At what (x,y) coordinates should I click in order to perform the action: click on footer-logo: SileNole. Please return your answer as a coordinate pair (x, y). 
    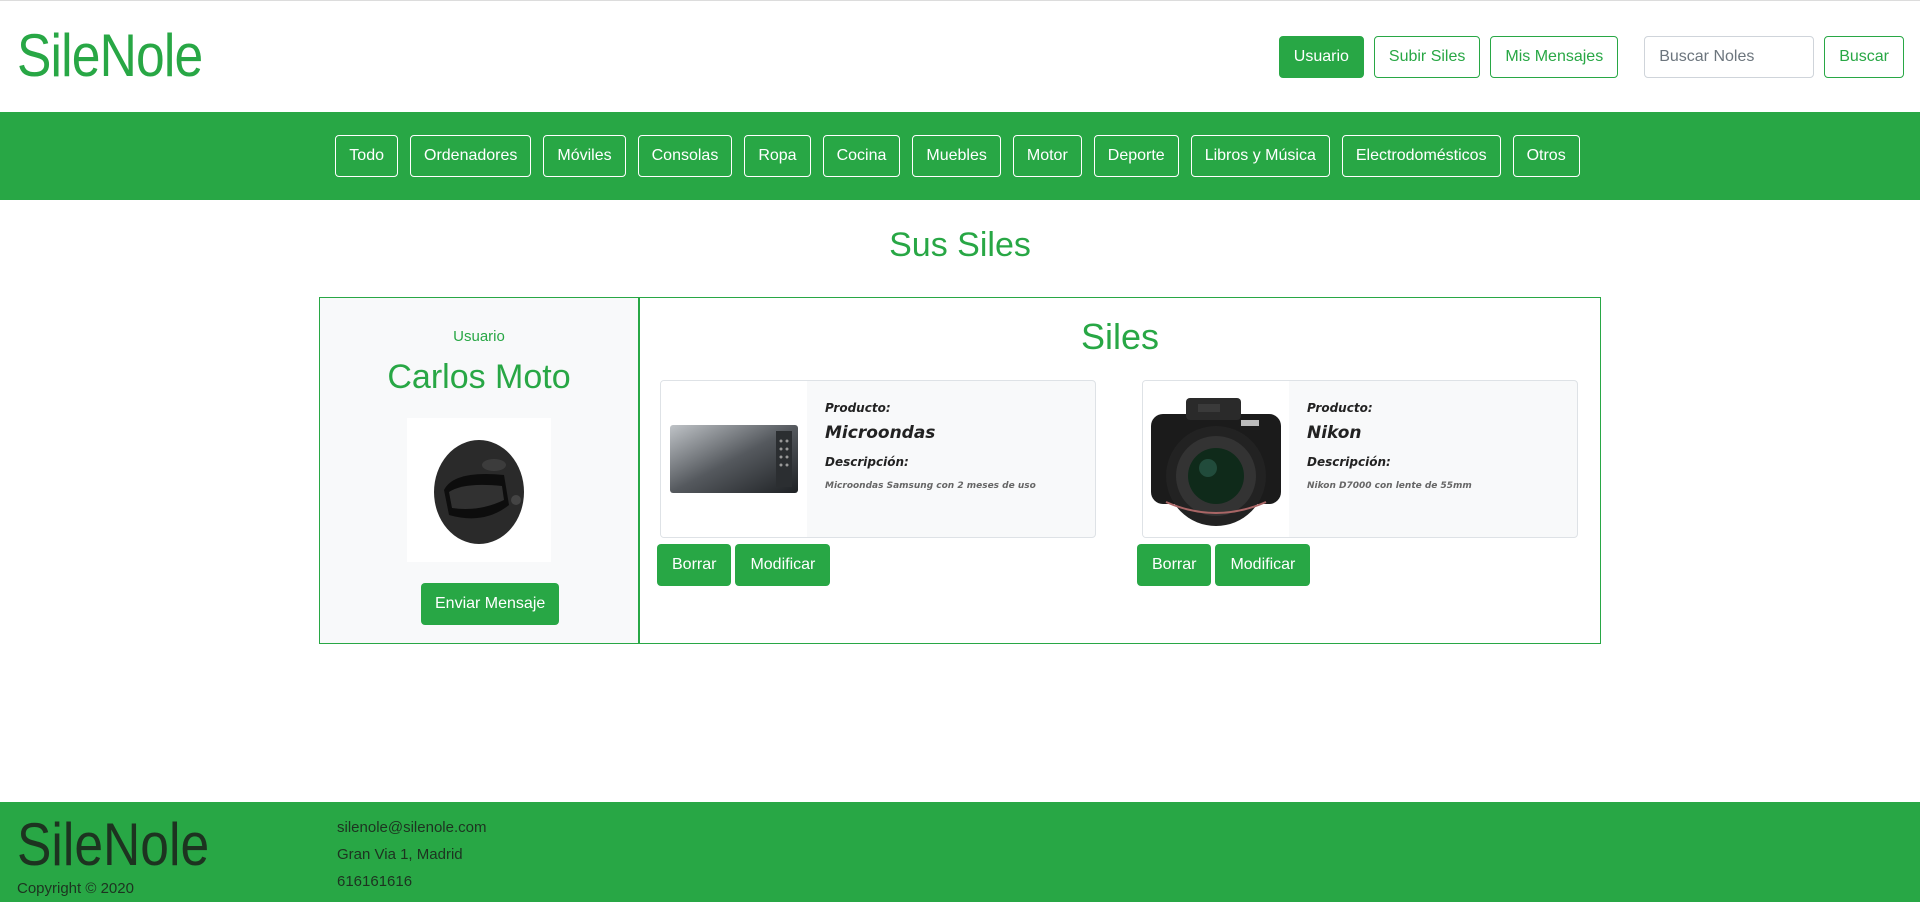
    Looking at the image, I should click on (113, 844).